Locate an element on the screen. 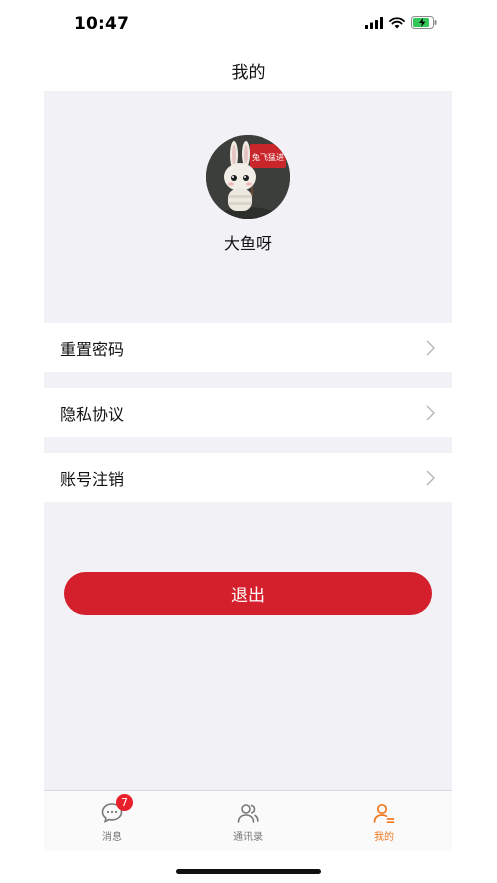 This screenshot has height=883, width=497. status-bar: 10:47 is located at coordinates (248, 24).